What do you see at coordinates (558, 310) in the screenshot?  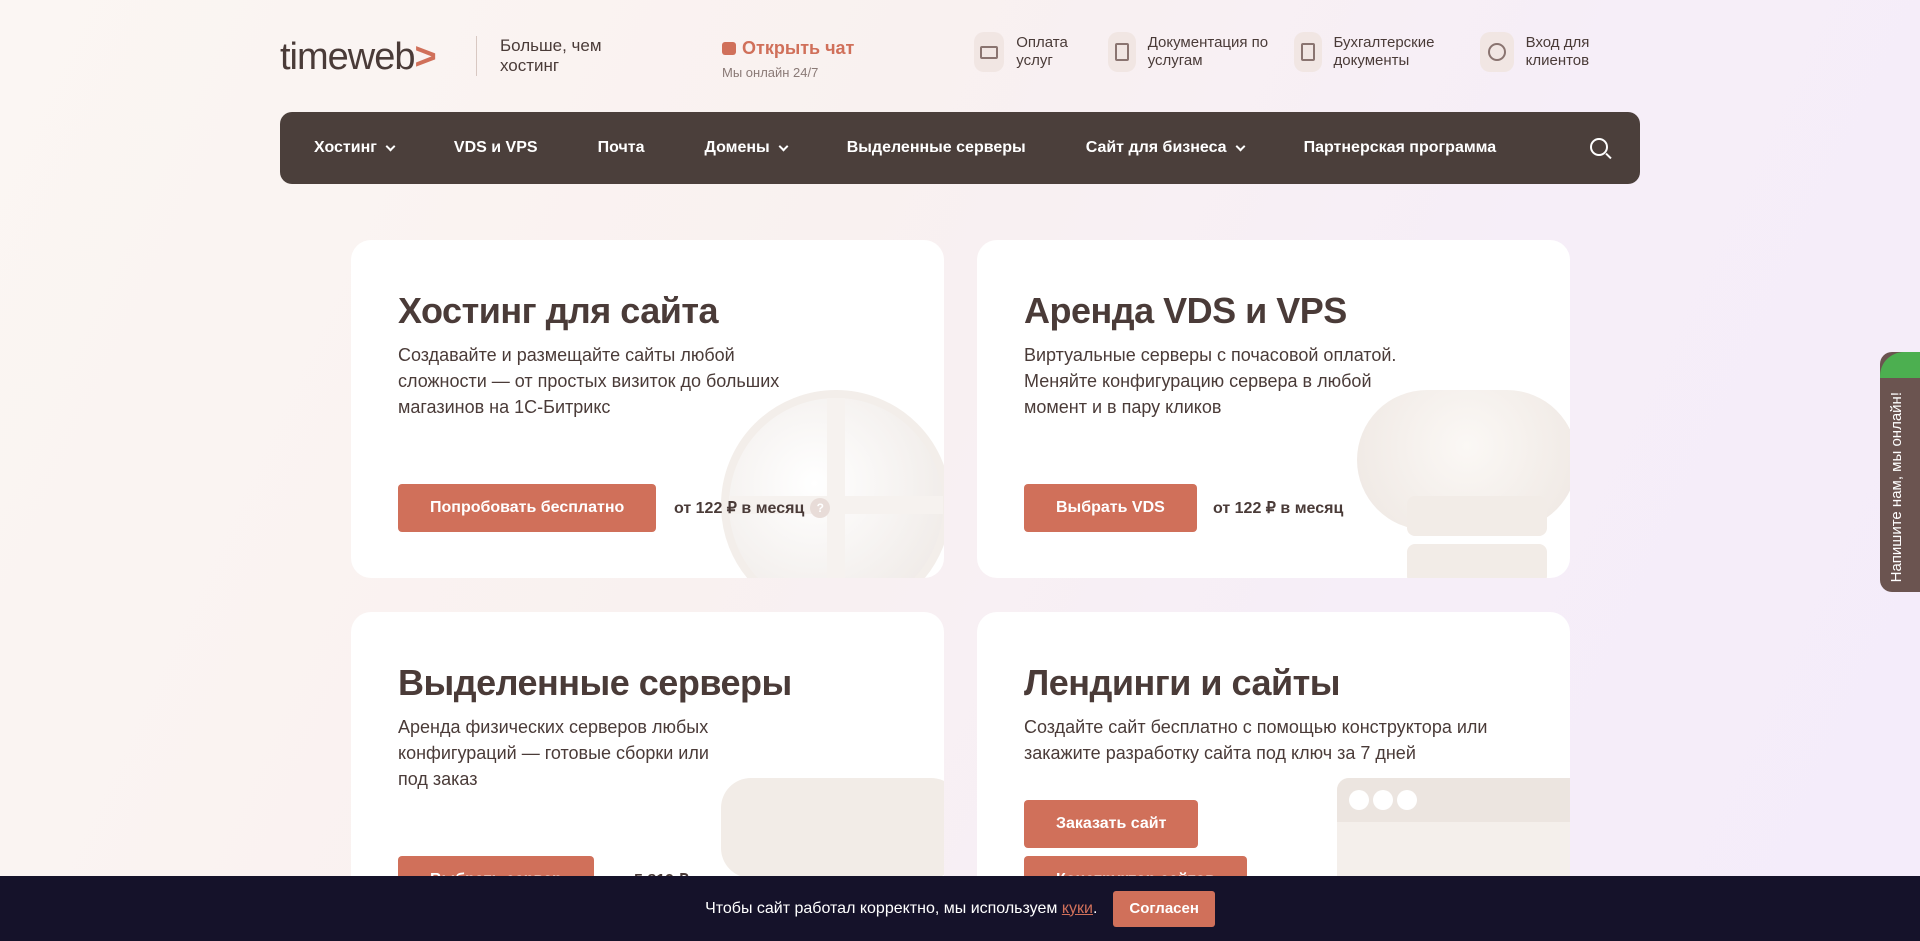 I see `card-title: Хостинг для сайта` at bounding box center [558, 310].